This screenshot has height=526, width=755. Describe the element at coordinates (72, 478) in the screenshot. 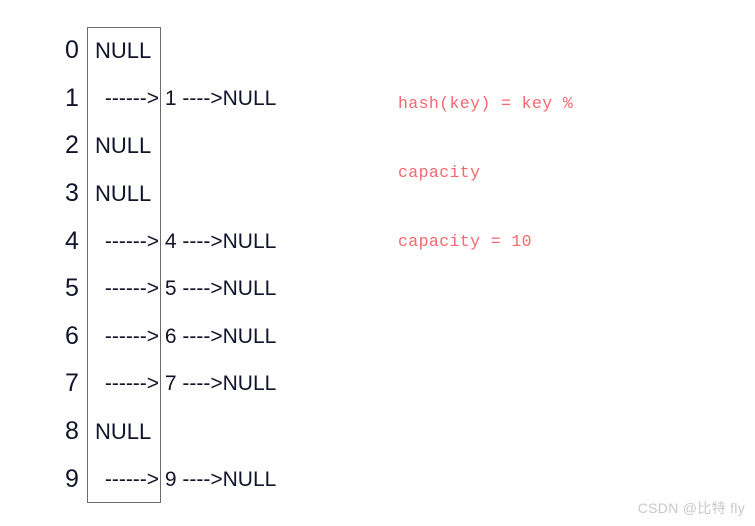

I see `bucket-index-9: 9` at that location.